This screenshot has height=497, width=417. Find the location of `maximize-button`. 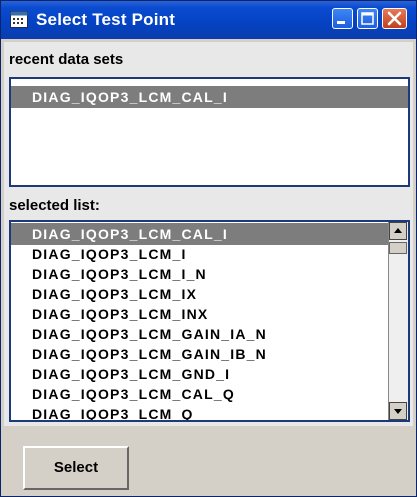

maximize-button is located at coordinates (367, 18).